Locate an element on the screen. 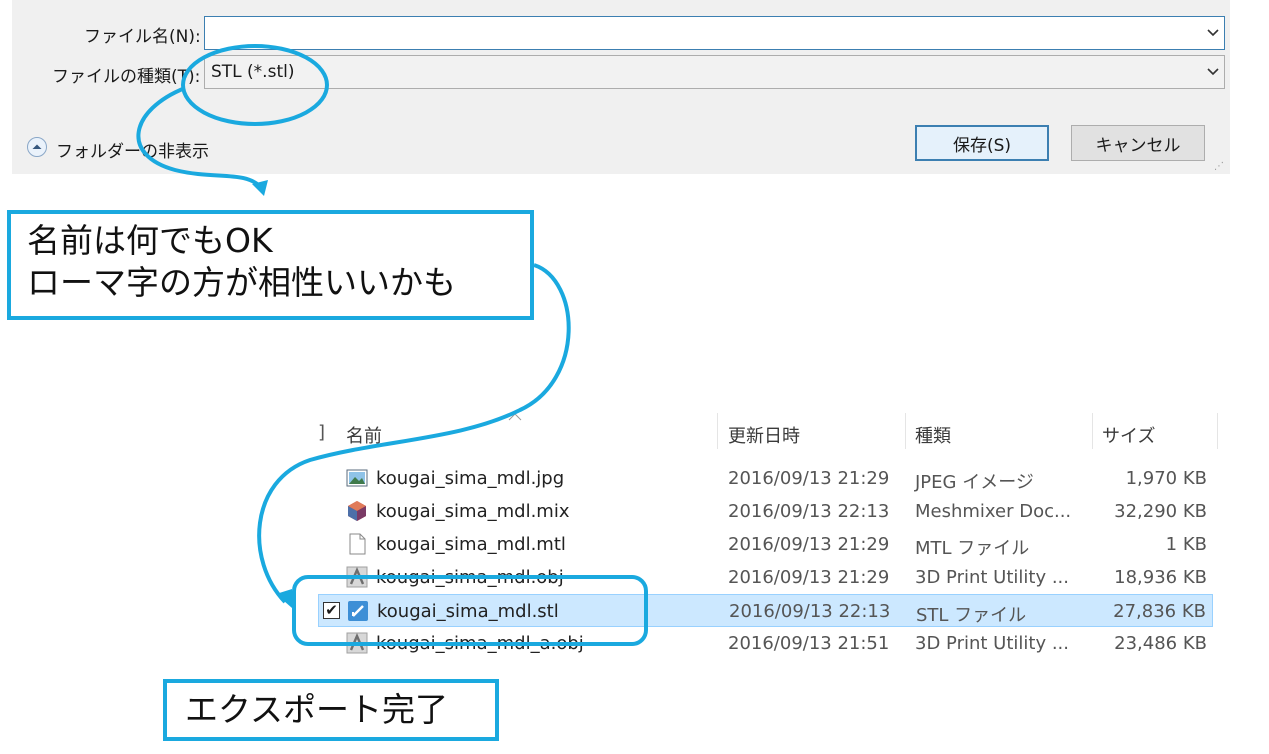 The image size is (1269, 754). image-file-icon is located at coordinates (357, 478).